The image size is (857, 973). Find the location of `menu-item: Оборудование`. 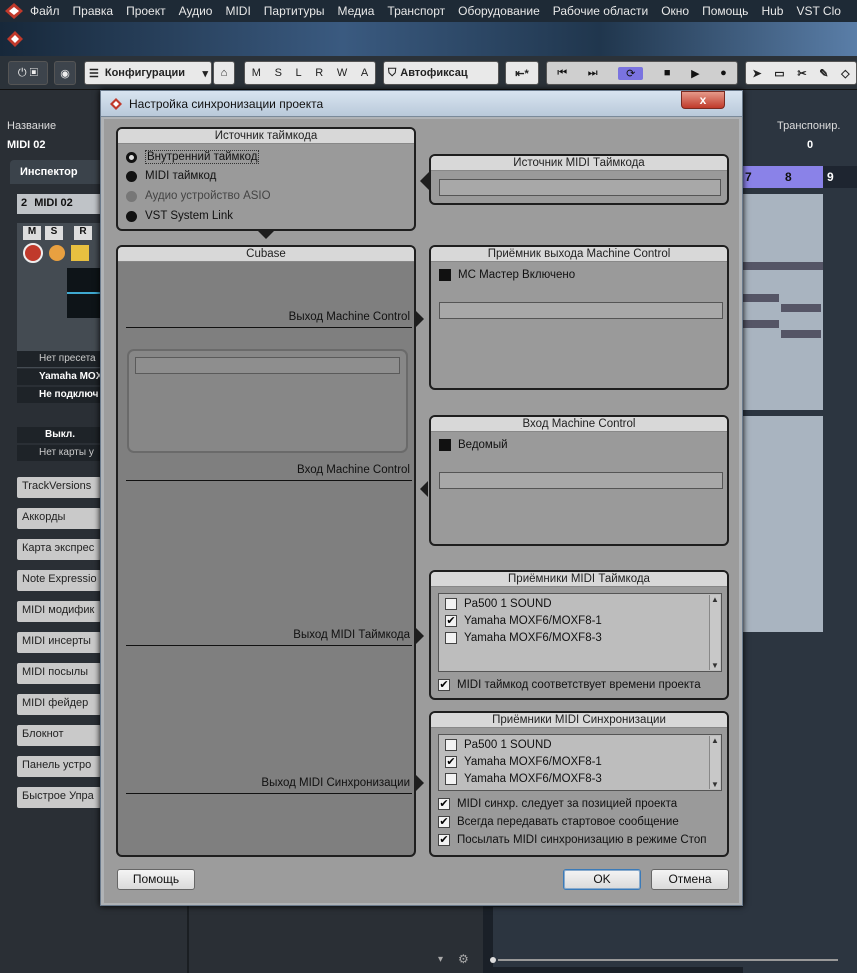

menu-item: Оборудование is located at coordinates (499, 11).